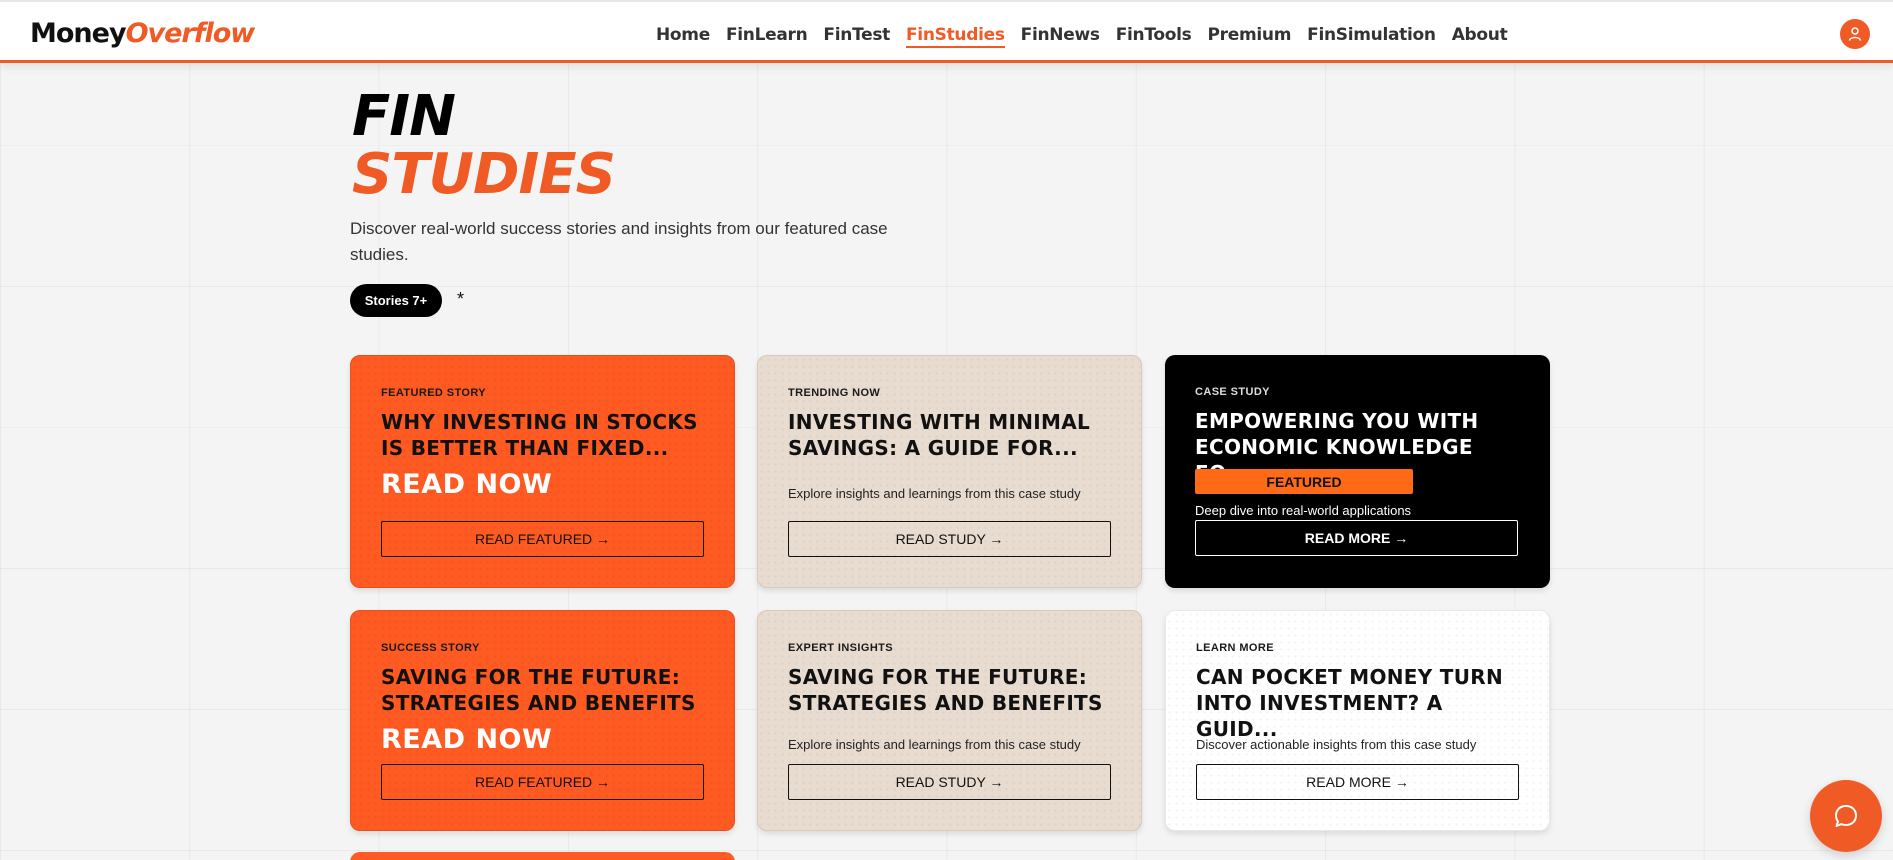  What do you see at coordinates (484, 174) in the screenshot?
I see `hero-title-line2: STUDIES` at bounding box center [484, 174].